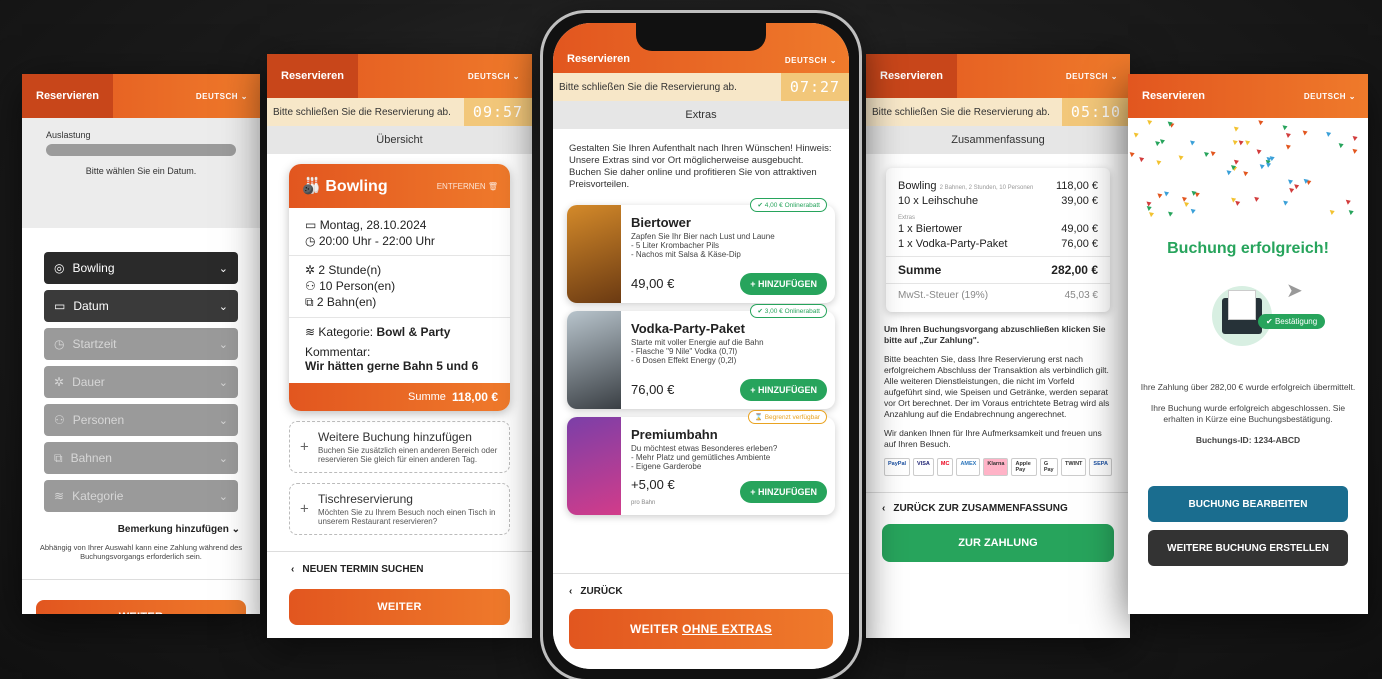 This screenshot has height=679, width=1382. I want to click on back-link: ‹ NEUEN TERMIN SUCHEN, so click(399, 569).